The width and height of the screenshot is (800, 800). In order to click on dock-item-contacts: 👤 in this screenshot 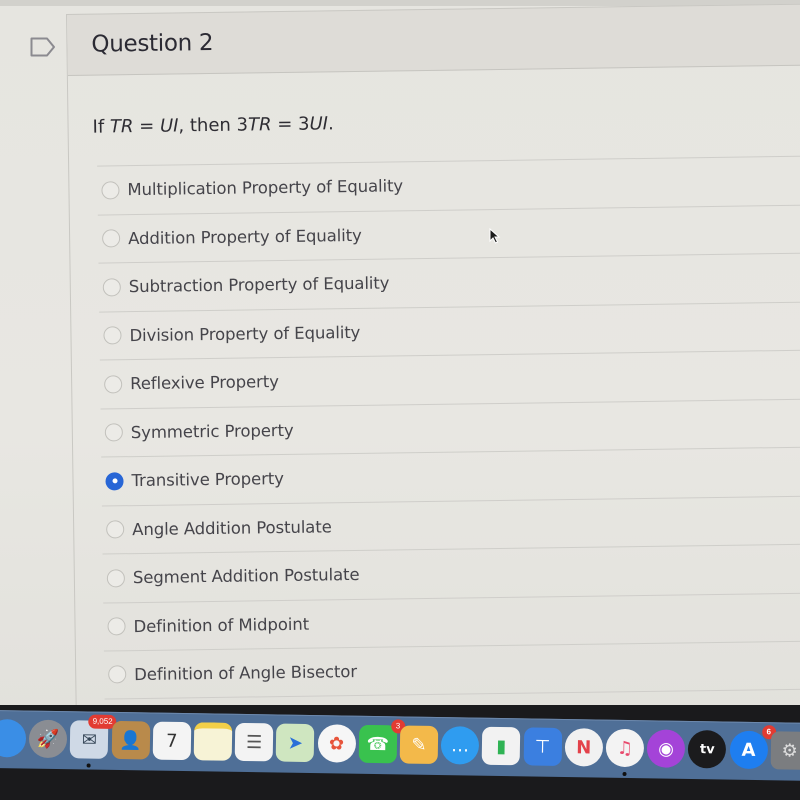, I will do `click(130, 740)`.